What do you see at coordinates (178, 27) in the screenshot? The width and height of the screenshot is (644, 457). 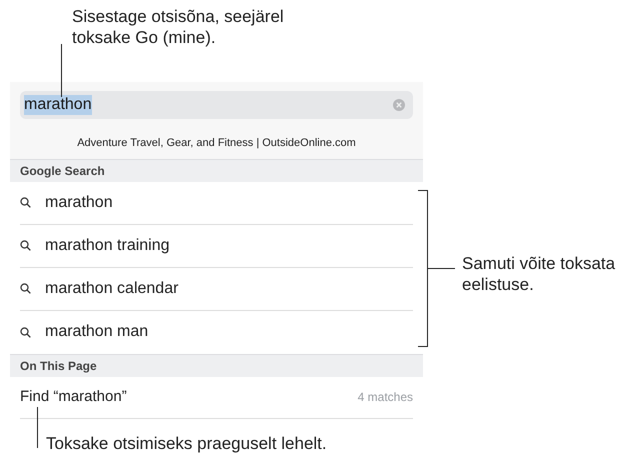 I see `callout-text: Sisestage otsisõna, seejärel toksake Go (mine).` at bounding box center [178, 27].